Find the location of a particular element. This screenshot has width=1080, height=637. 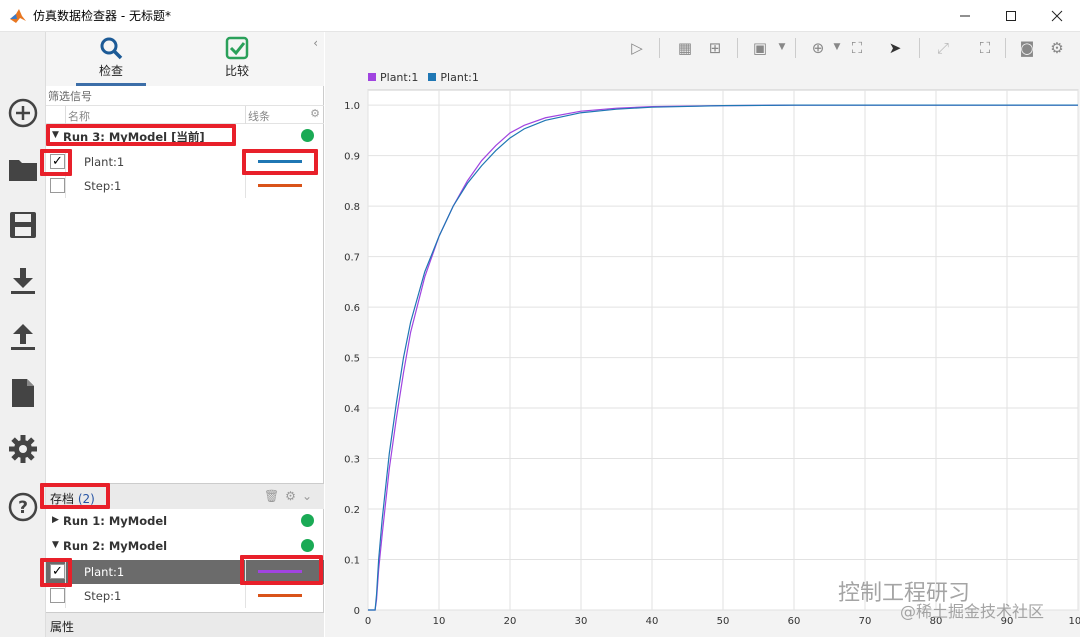

x-tick-label: 100 is located at coordinates (1074, 621).